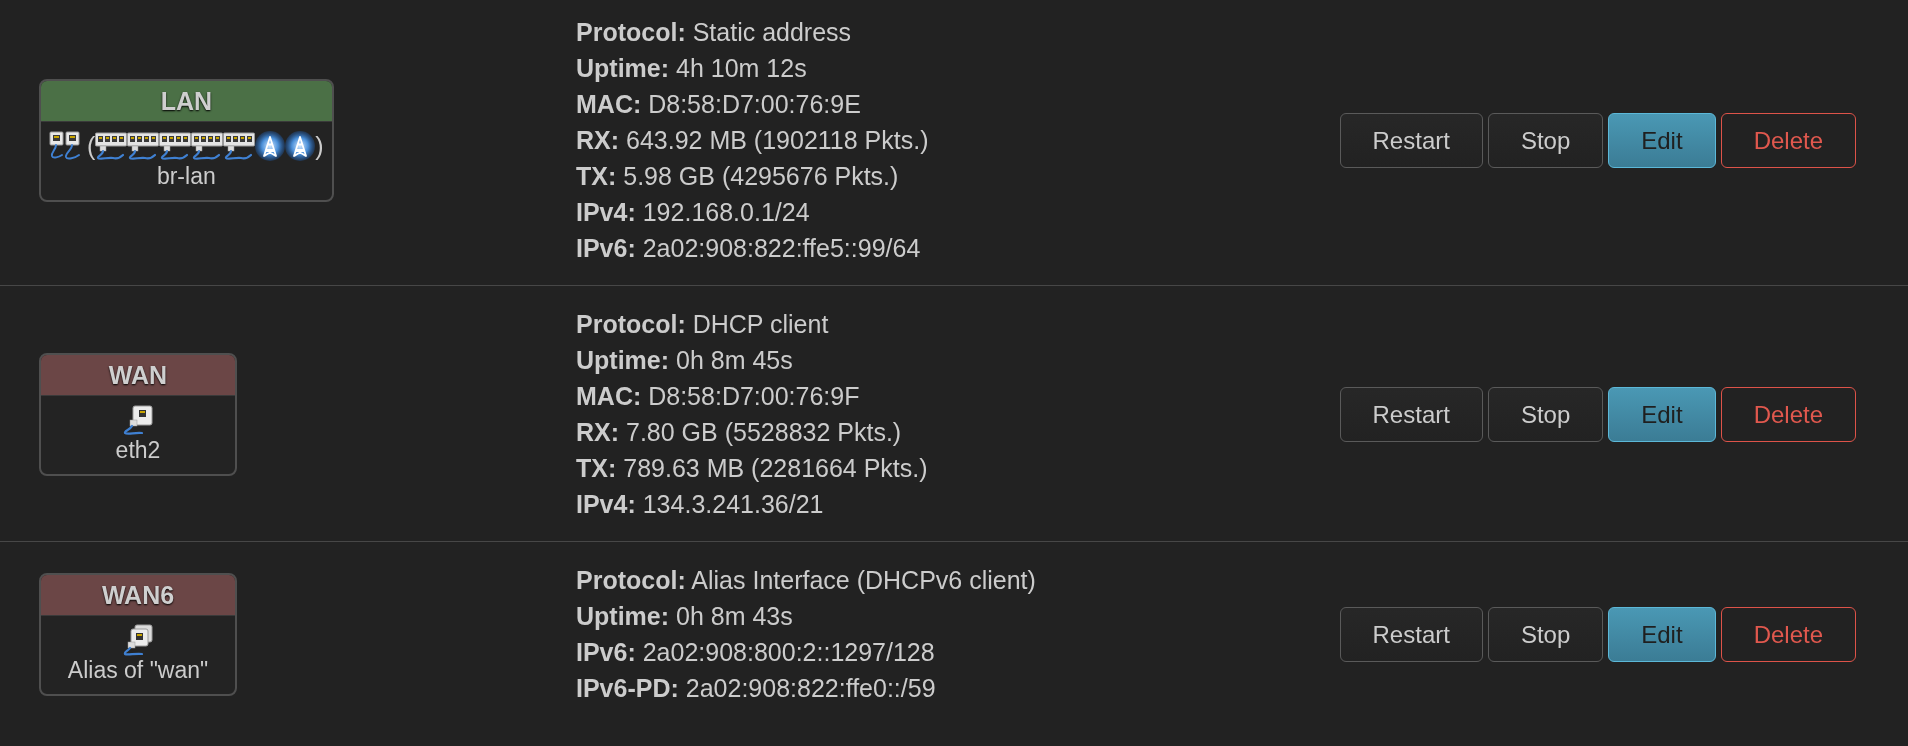 This screenshot has height=746, width=1908. What do you see at coordinates (91, 146) in the screenshot?
I see `open-parenthesis: (` at bounding box center [91, 146].